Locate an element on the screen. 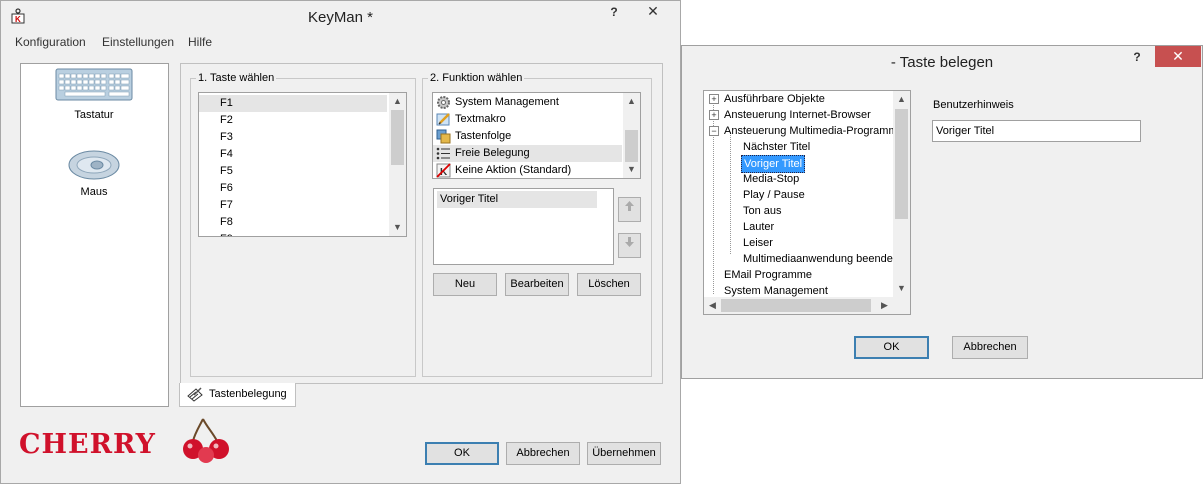 This screenshot has width=1203, height=484. list-item: F1 is located at coordinates (293, 103).